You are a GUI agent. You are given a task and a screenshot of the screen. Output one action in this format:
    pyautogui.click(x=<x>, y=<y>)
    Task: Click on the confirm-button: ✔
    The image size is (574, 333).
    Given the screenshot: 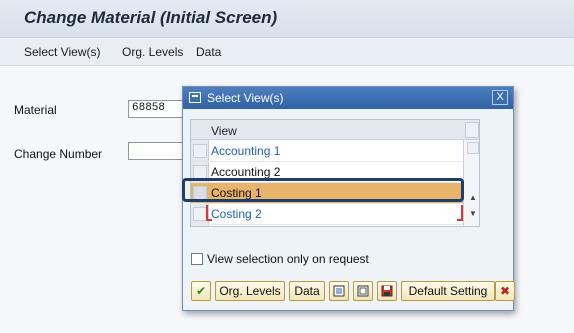 What is the action you would take?
    pyautogui.click(x=201, y=291)
    